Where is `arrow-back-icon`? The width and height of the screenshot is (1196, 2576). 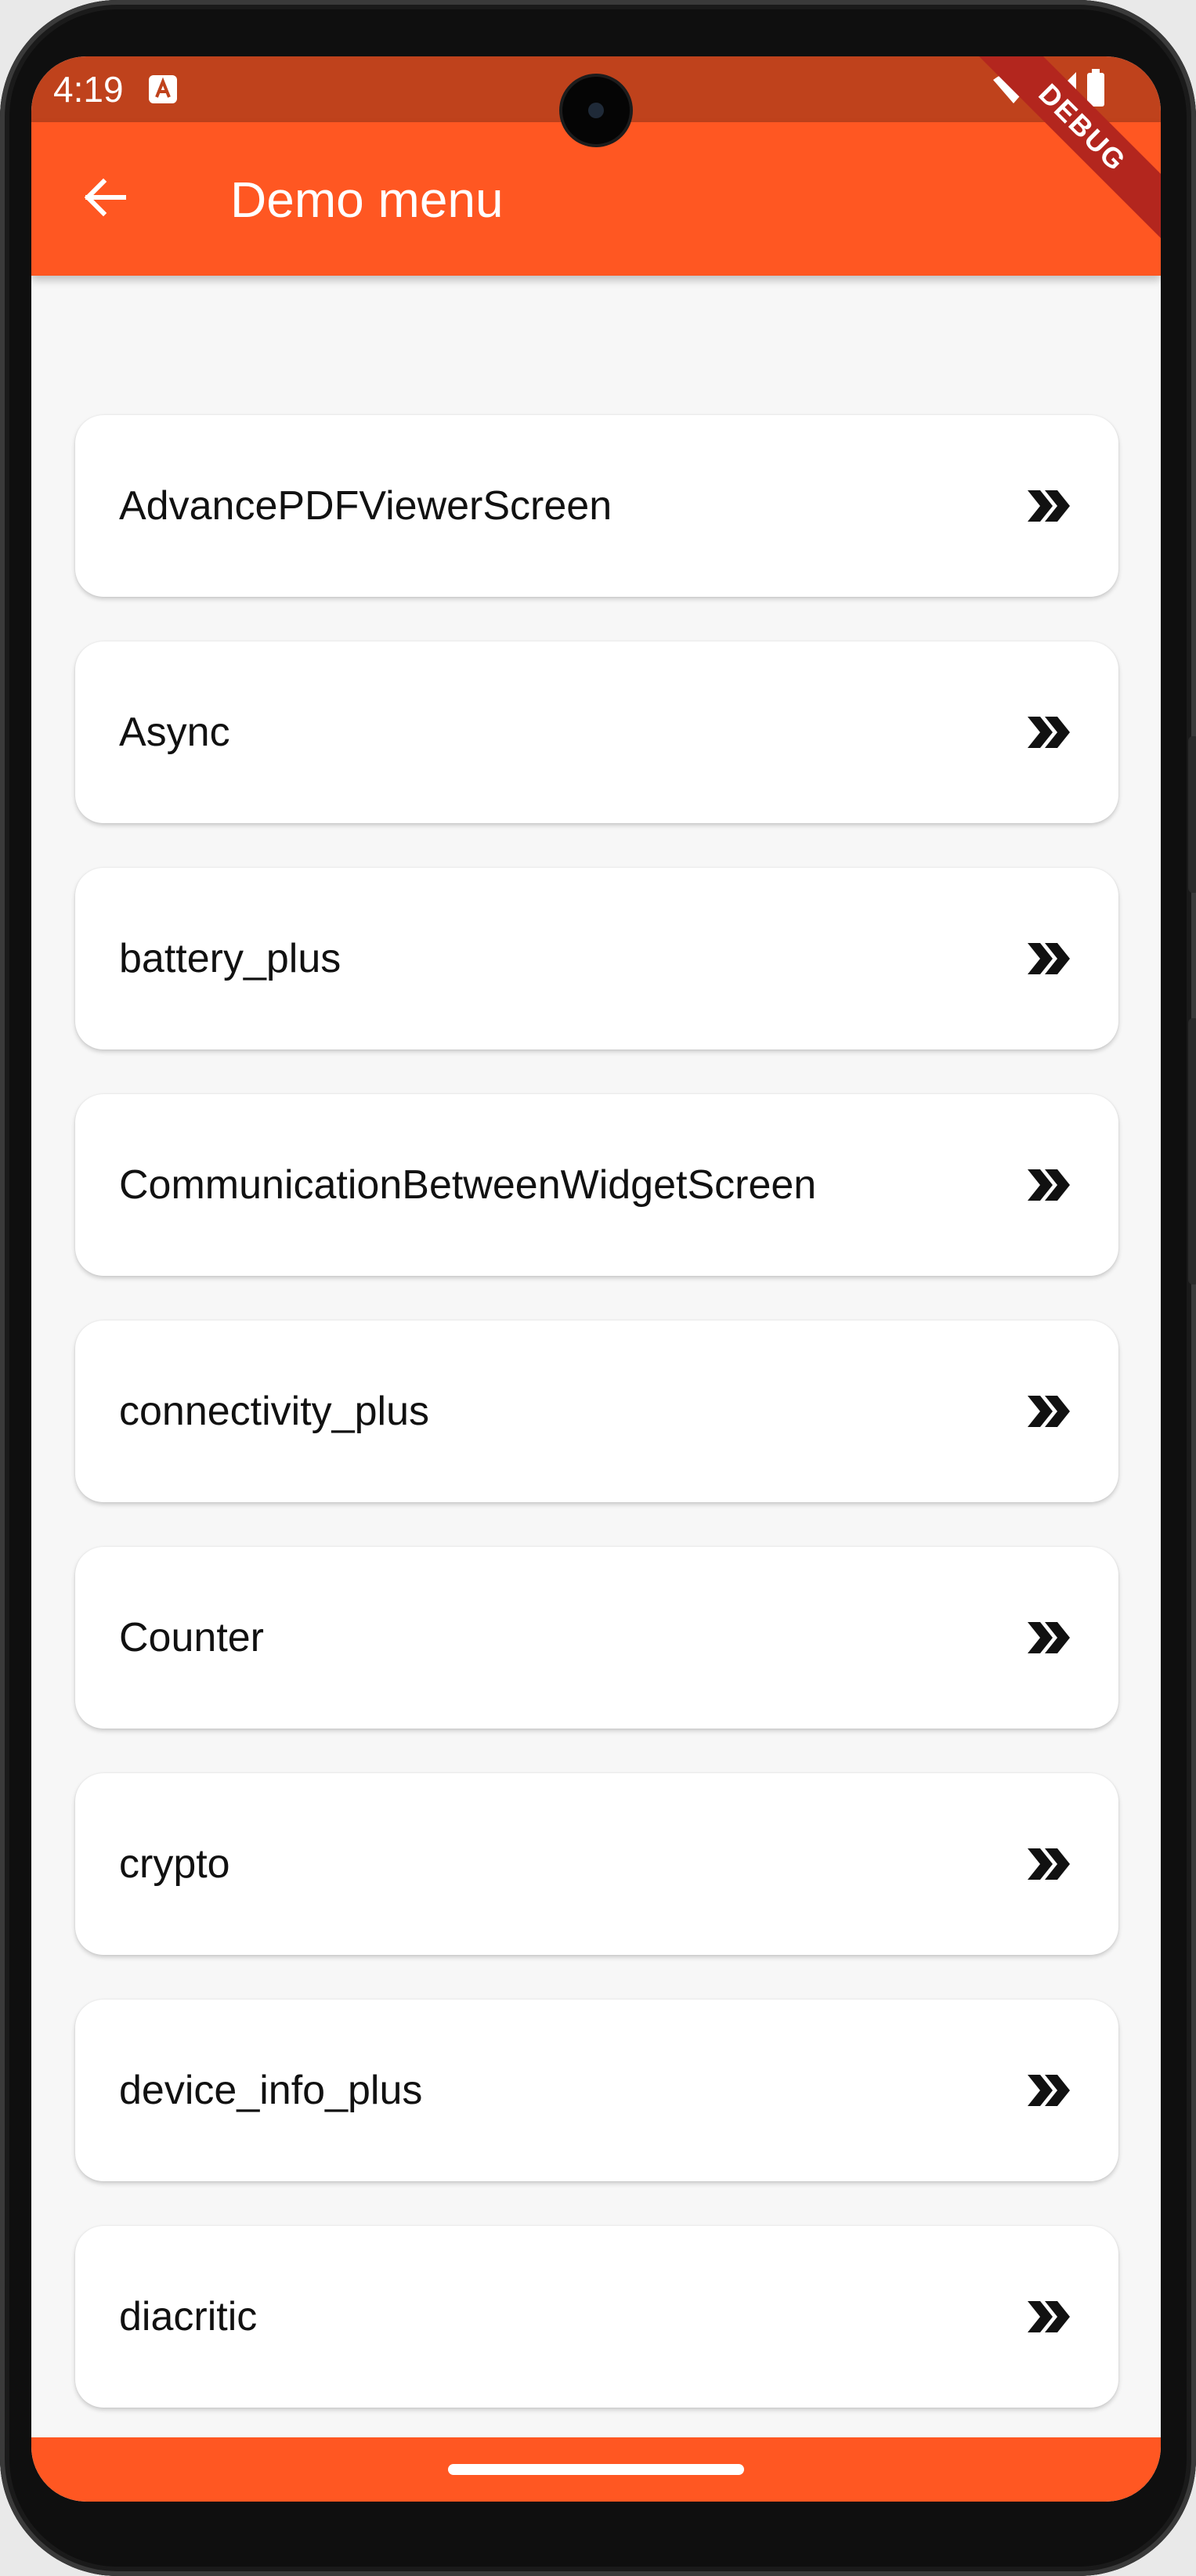 arrow-back-icon is located at coordinates (104, 199).